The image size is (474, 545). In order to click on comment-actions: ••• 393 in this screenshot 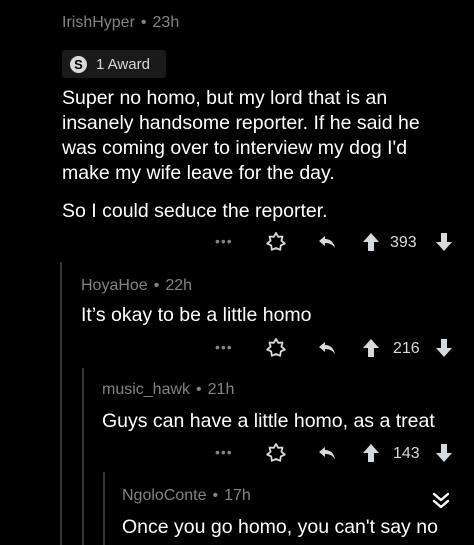, I will do `click(340, 243)`.